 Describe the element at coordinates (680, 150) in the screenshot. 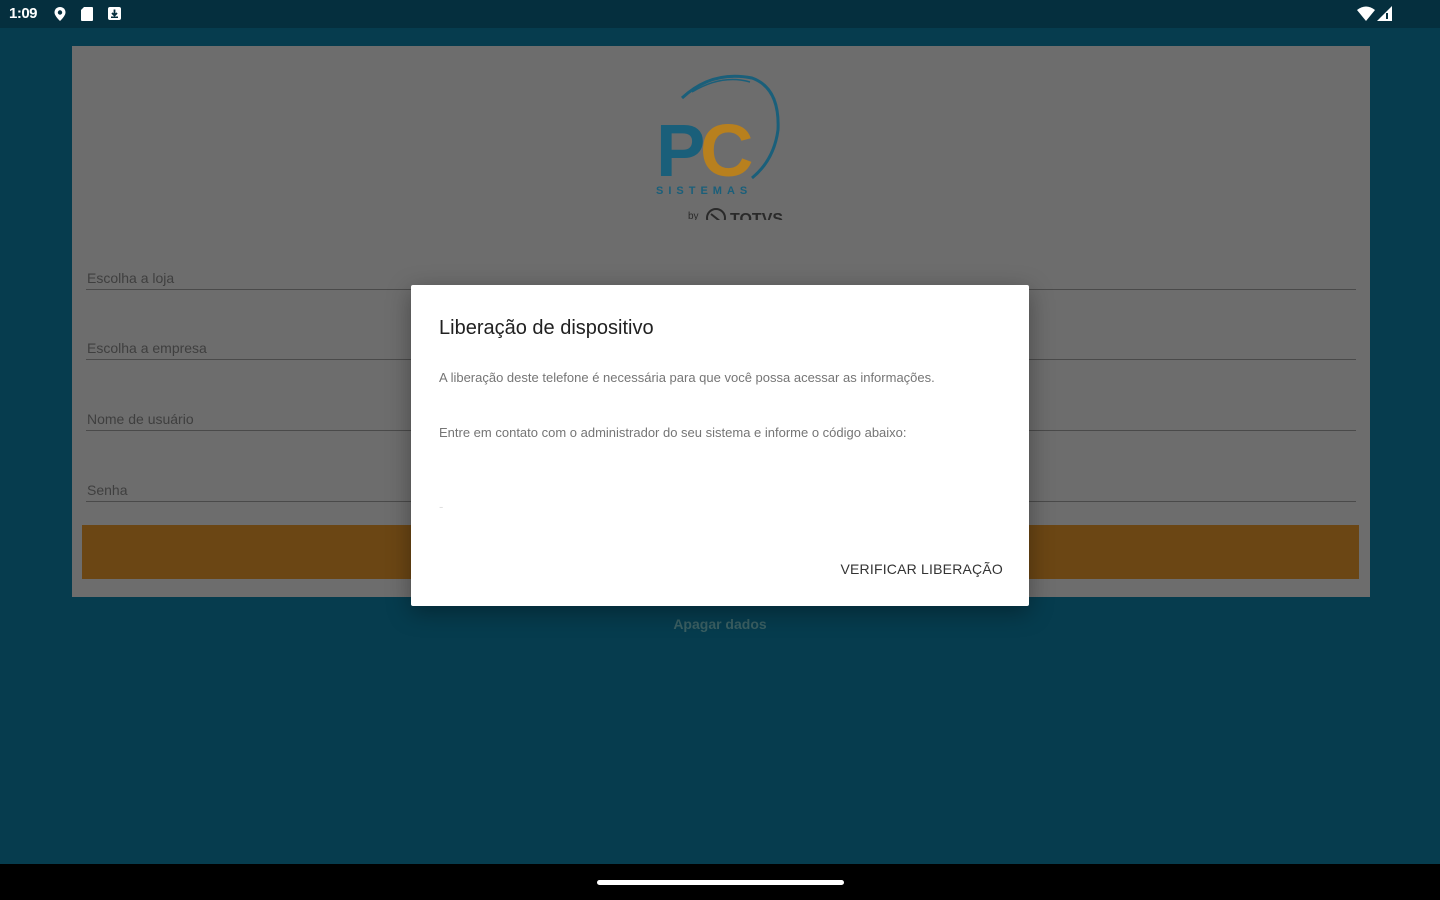

I see `svg-text: P` at that location.